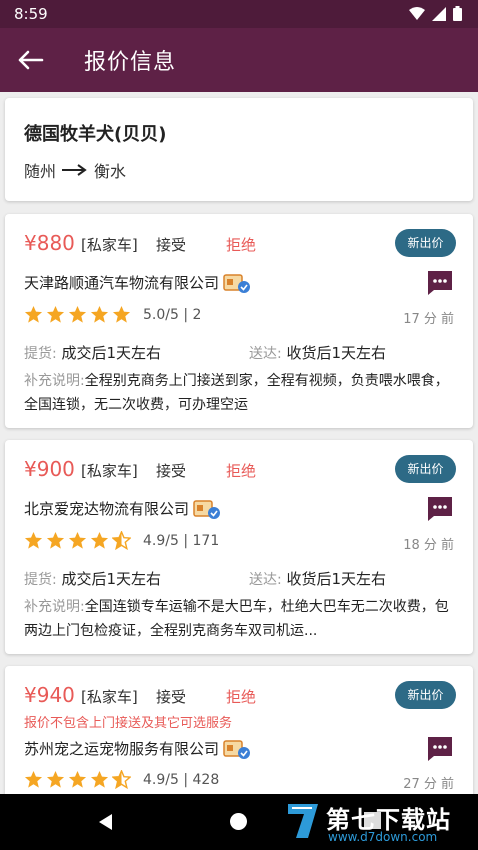 This screenshot has width=478, height=850. What do you see at coordinates (130, 62) in the screenshot?
I see `page-title: 报价信息` at bounding box center [130, 62].